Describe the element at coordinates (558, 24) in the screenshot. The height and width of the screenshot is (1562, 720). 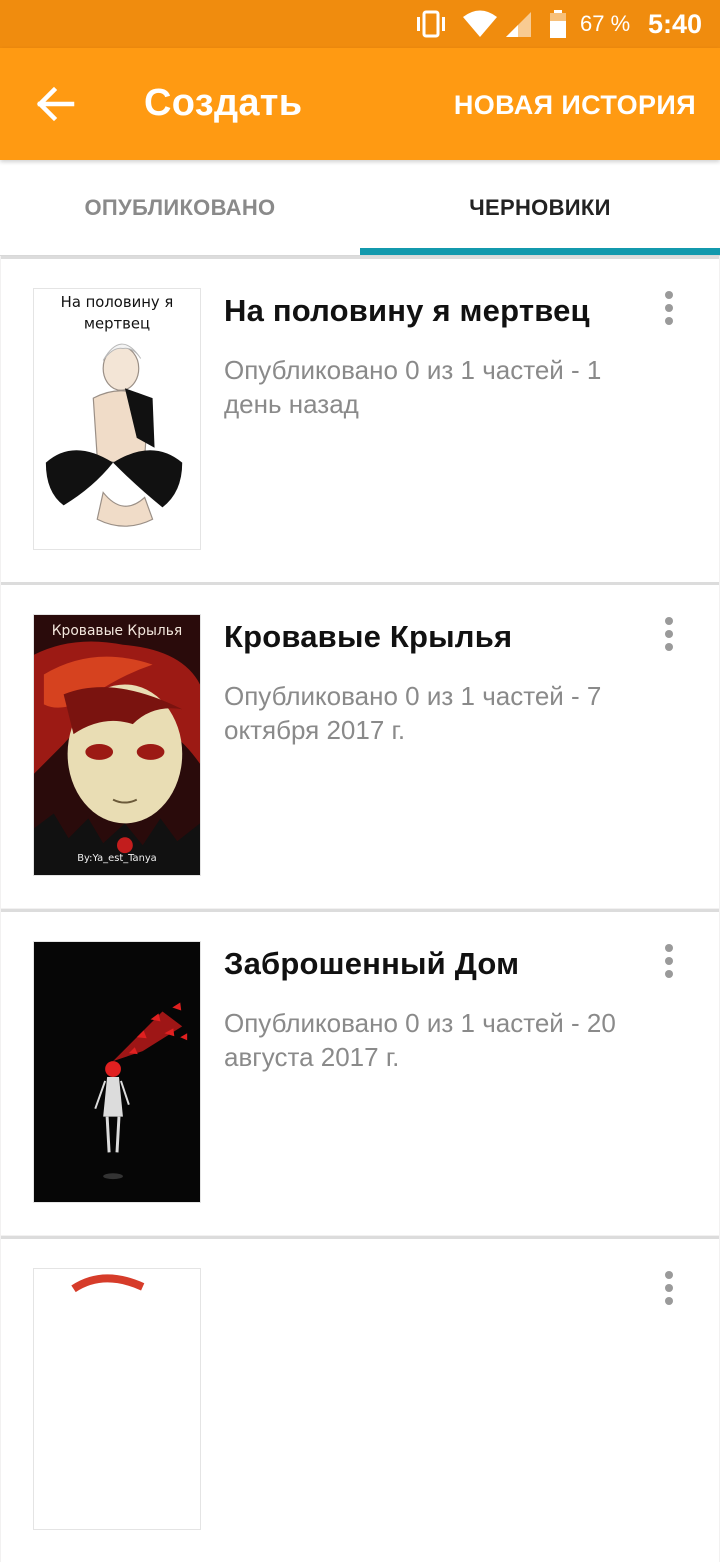
I see `battery-icon` at that location.